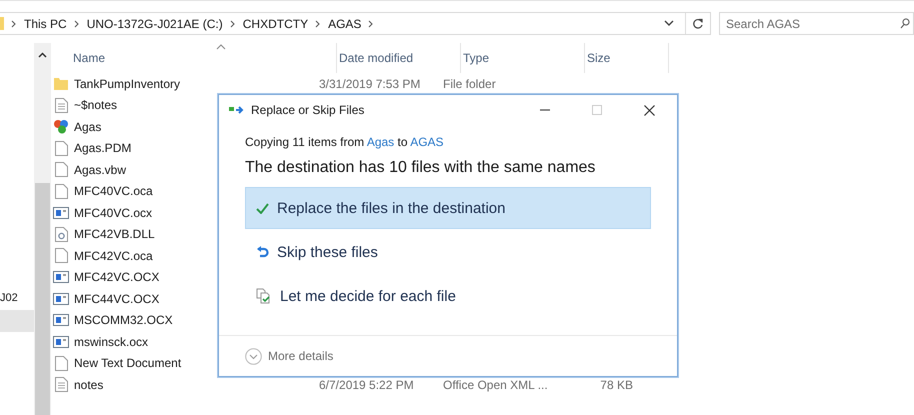  What do you see at coordinates (523, 58) in the screenshot?
I see `column-header: Type` at bounding box center [523, 58].